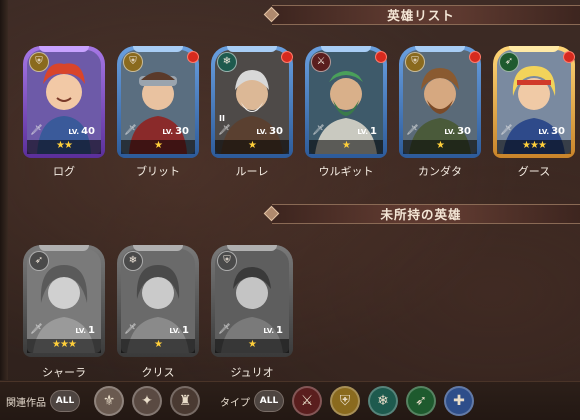  I want to click on section-header-unowned: 未所持の英雄, so click(421, 213).